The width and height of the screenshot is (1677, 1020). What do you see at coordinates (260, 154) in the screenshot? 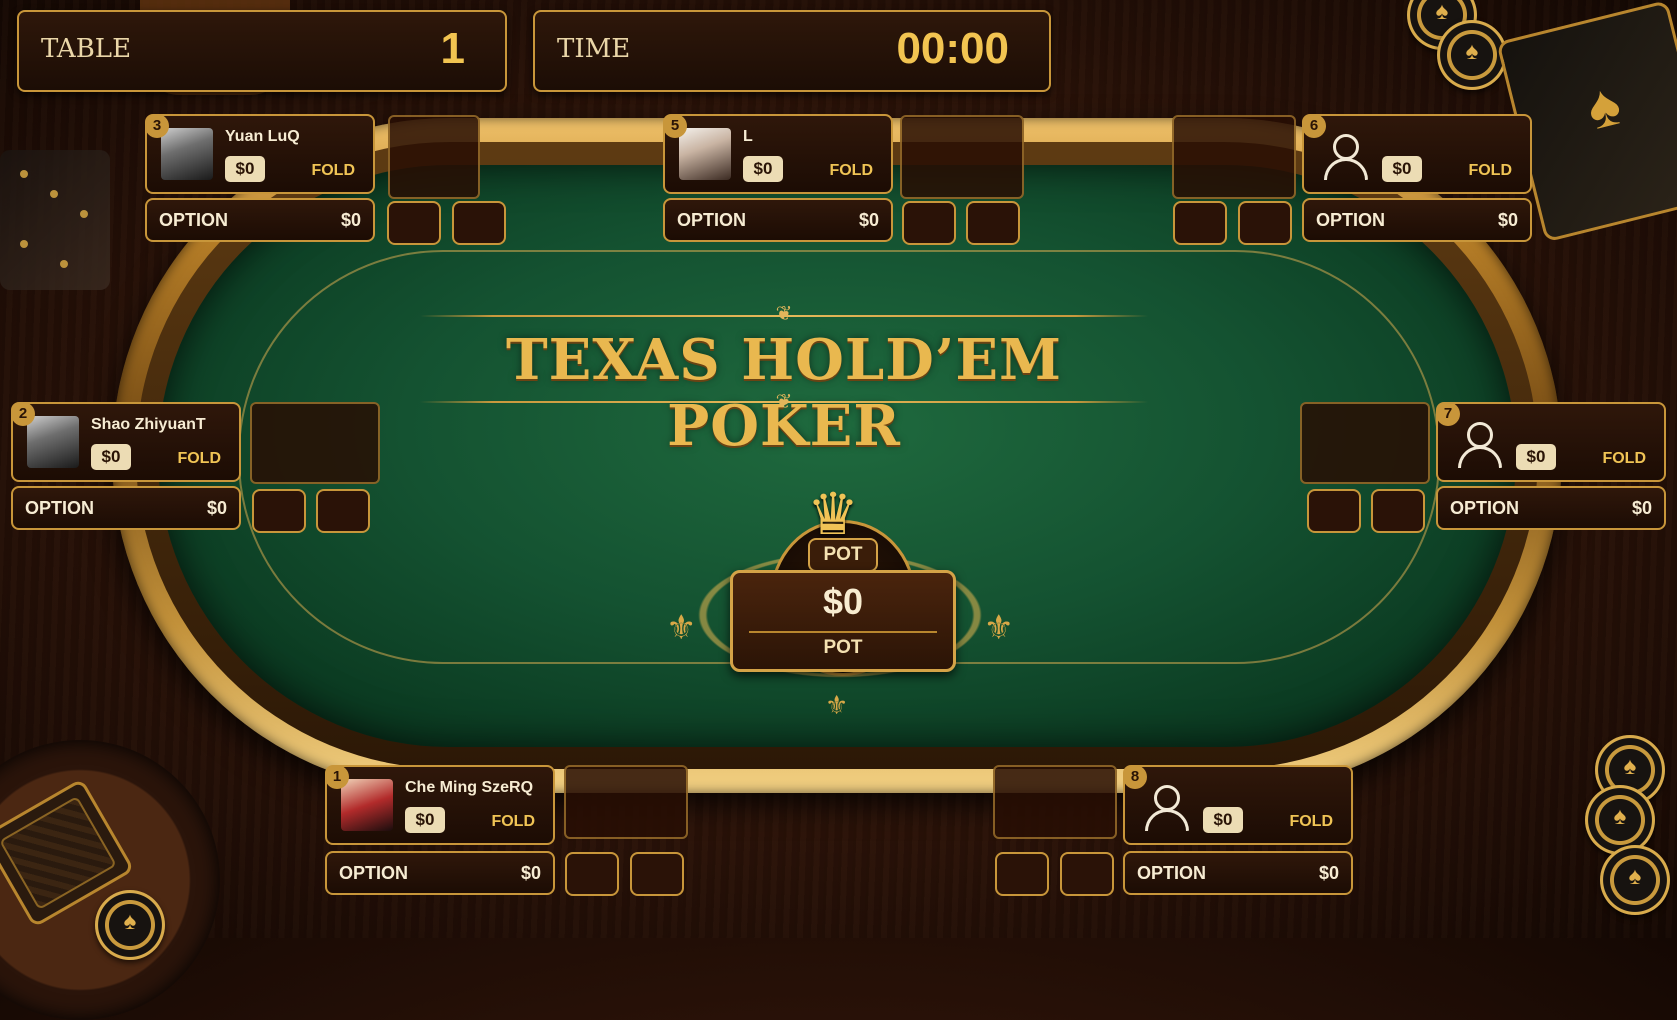
I see `player-card: 3 Yuan LuQ $0 FOLD` at bounding box center [260, 154].